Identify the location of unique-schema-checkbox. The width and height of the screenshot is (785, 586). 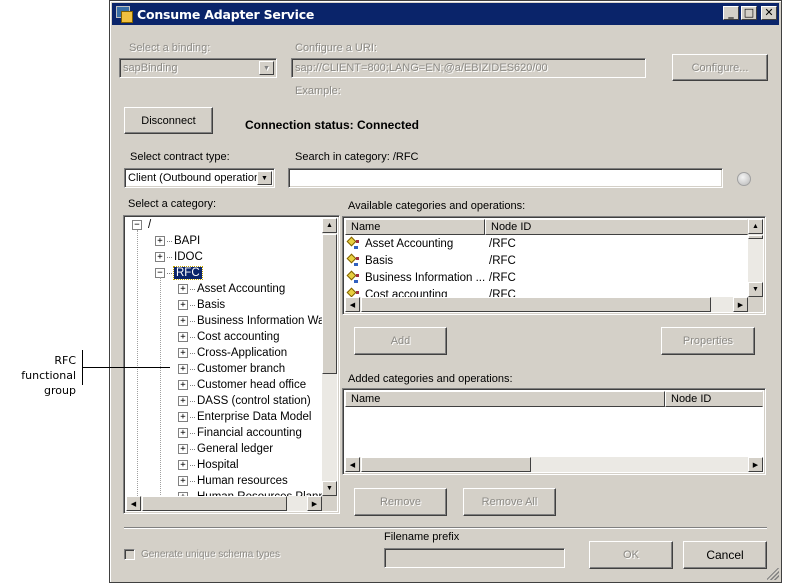
(129, 554).